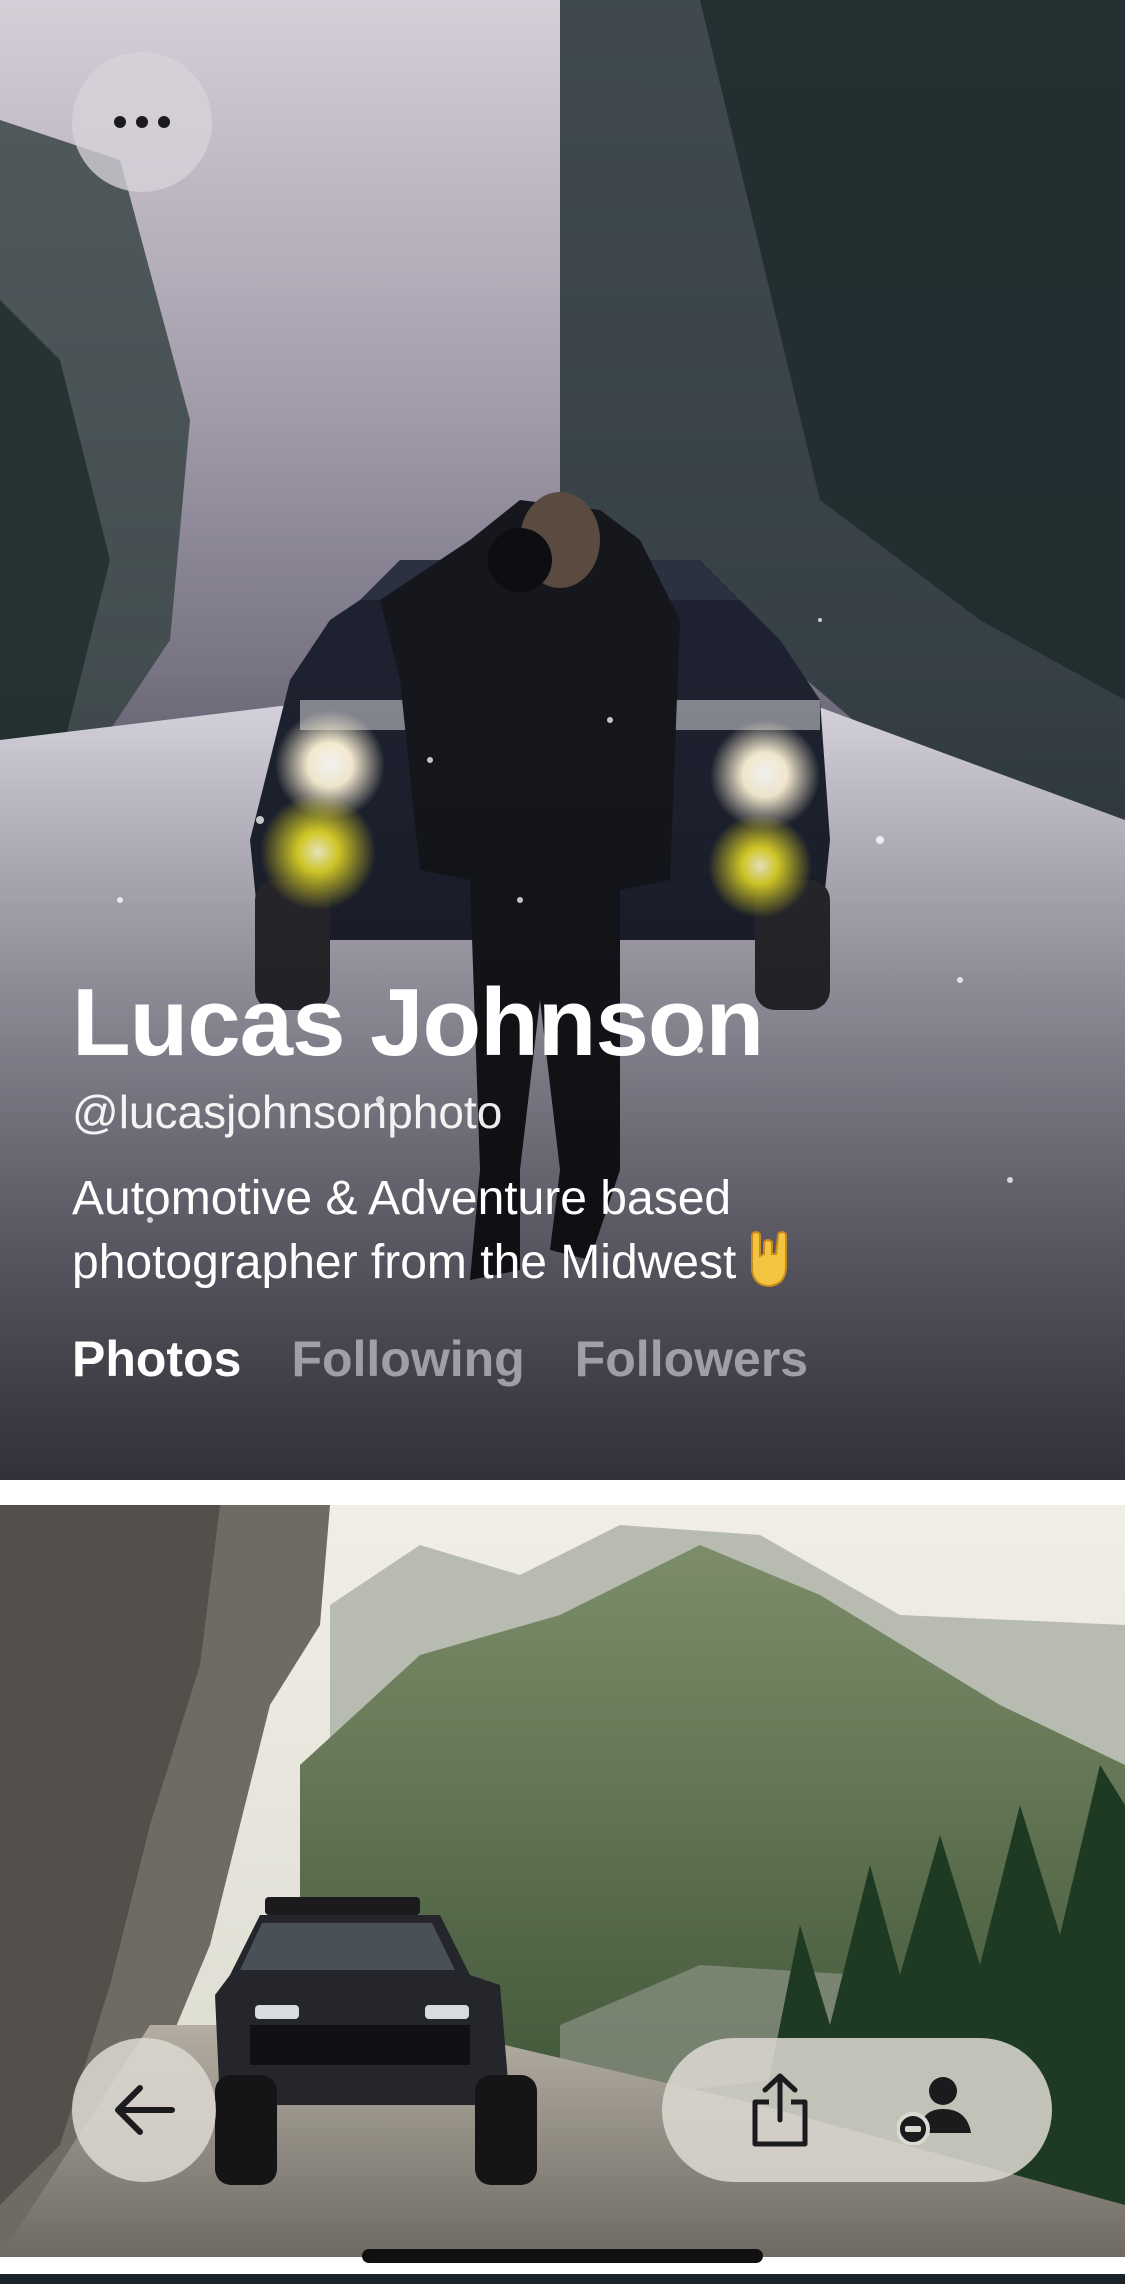  I want to click on unfollow-button, so click(935, 2110).